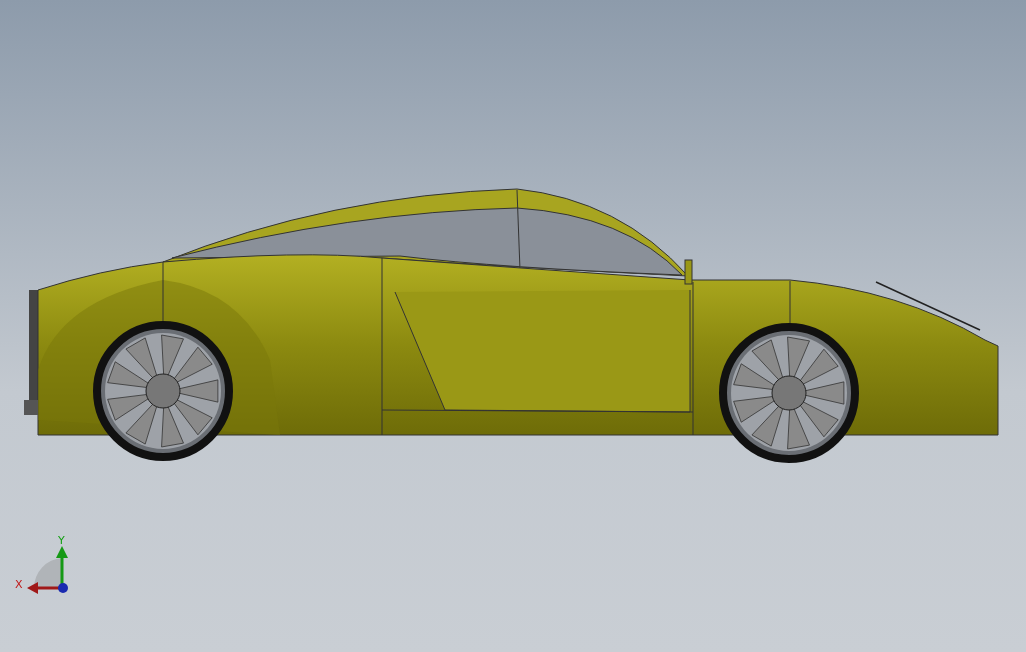 This screenshot has width=1026, height=652. What do you see at coordinates (47, 570) in the screenshot?
I see `axis-triad-drawing` at bounding box center [47, 570].